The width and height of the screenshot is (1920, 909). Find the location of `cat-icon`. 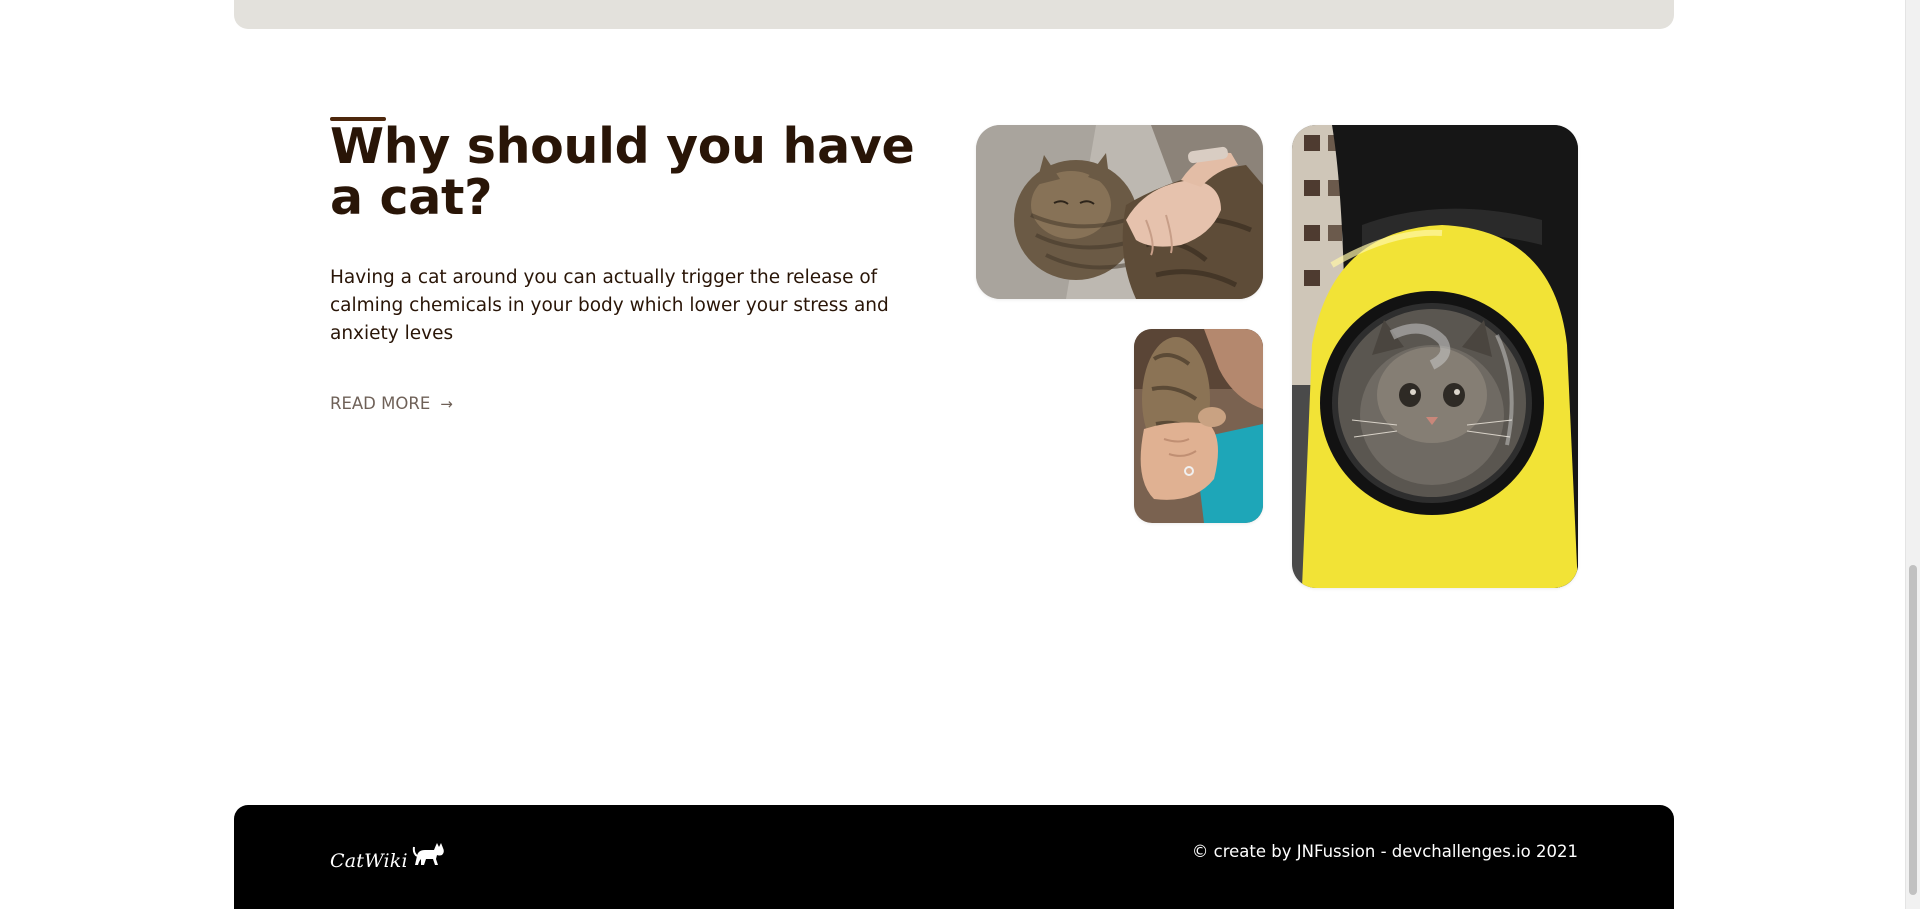

cat-icon is located at coordinates (429, 855).